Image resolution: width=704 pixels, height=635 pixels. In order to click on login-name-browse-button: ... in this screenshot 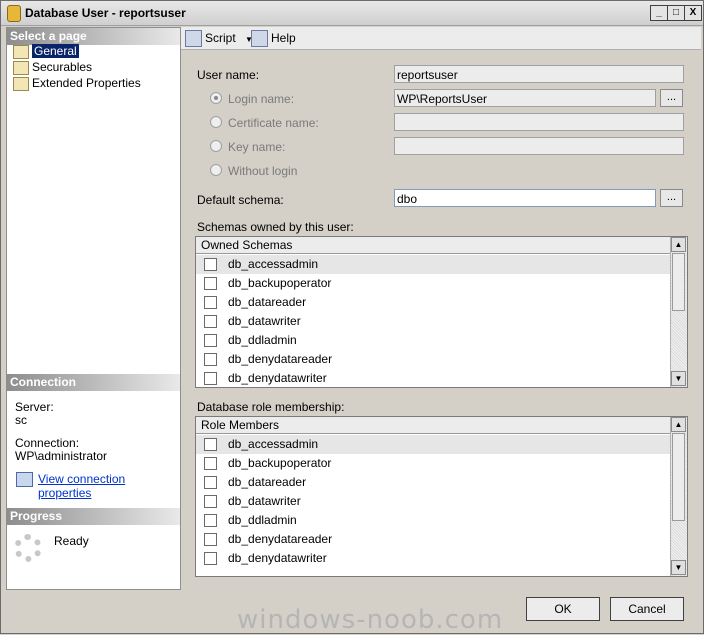, I will do `click(671, 98)`.